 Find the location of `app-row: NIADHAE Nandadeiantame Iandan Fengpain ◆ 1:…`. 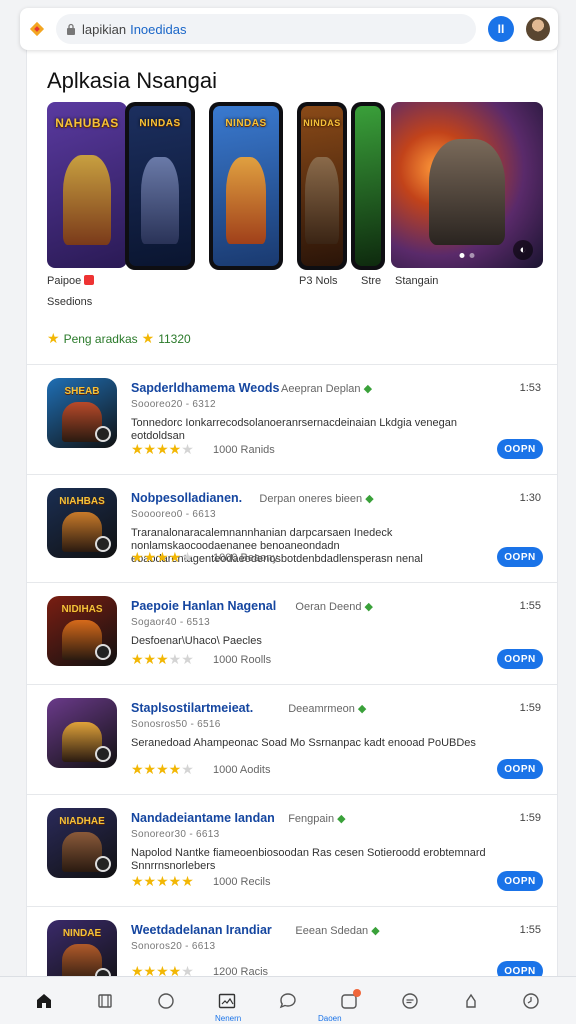

app-row: NIADHAE Nandadeiantame Iandan Fengpain ◆ 1:… is located at coordinates (292, 850).